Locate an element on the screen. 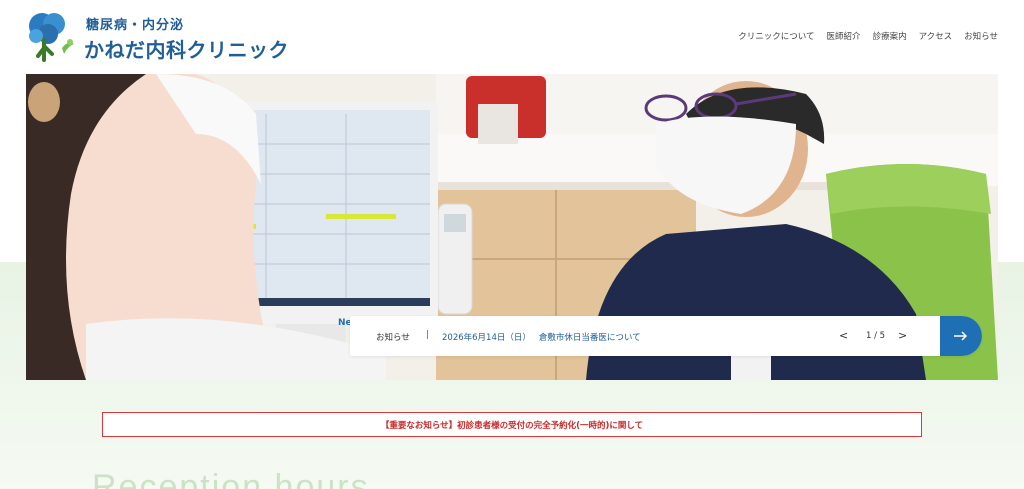 The height and width of the screenshot is (489, 1024). news-headline-text: 倉敷市休日当番医について is located at coordinates (589, 338).